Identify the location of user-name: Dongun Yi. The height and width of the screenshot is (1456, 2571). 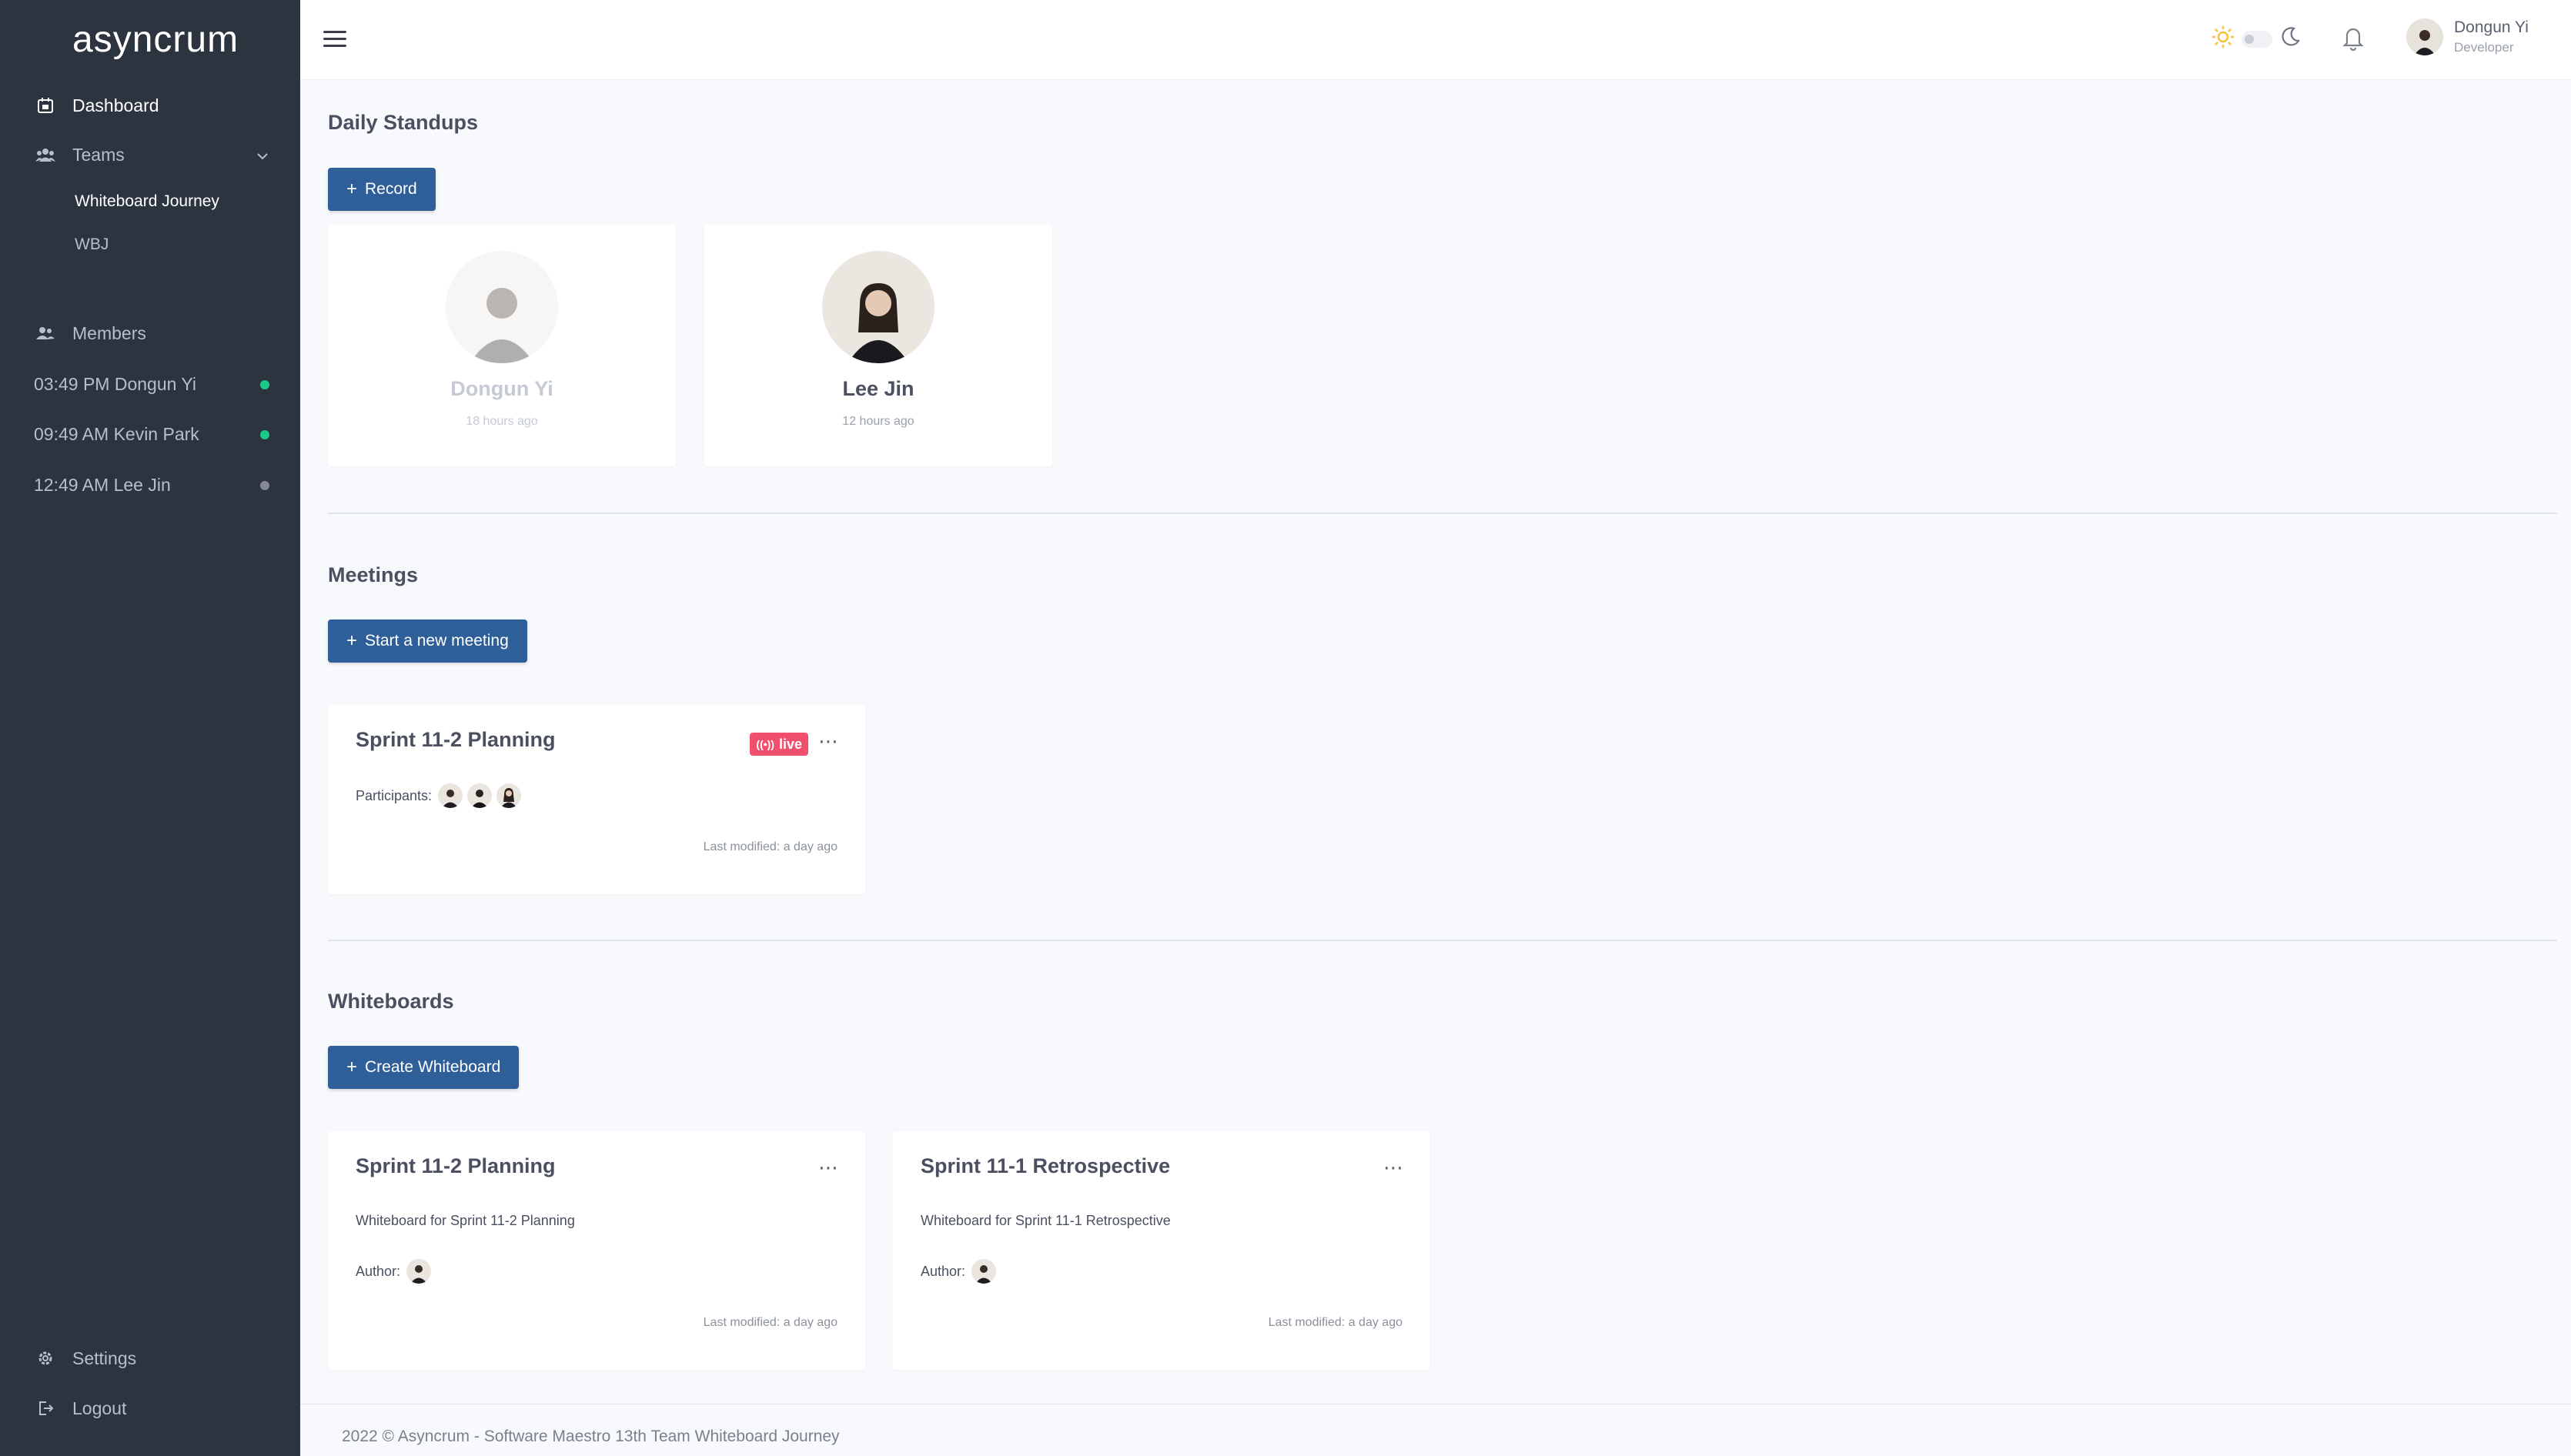
(2491, 27).